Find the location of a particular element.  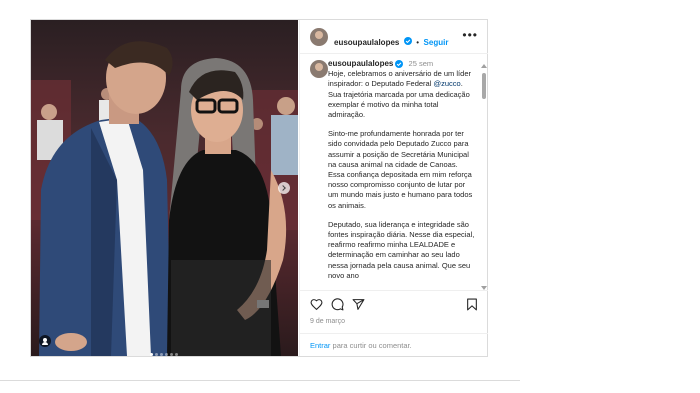

post-header: eusoupaulalopes • Seguir ••• is located at coordinates (394, 37).